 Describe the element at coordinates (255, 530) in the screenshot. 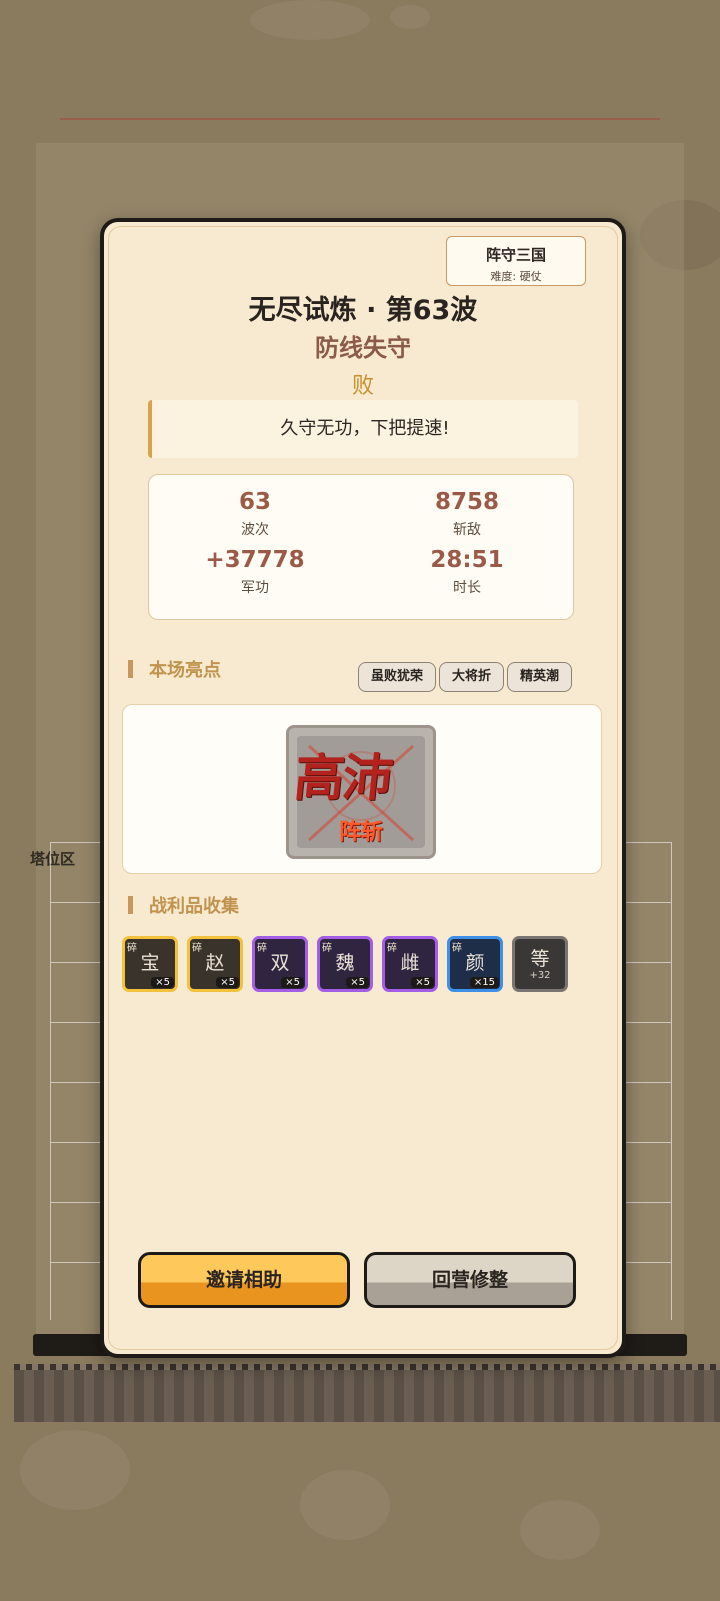

I see `stat-label: 波次` at that location.